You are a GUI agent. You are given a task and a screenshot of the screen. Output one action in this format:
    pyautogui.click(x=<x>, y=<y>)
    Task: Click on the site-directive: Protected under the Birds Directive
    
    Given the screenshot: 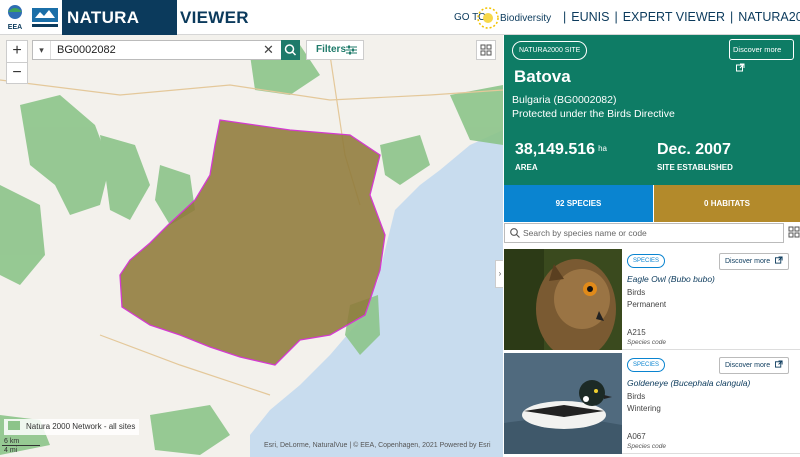 What is the action you would take?
    pyautogui.click(x=593, y=114)
    